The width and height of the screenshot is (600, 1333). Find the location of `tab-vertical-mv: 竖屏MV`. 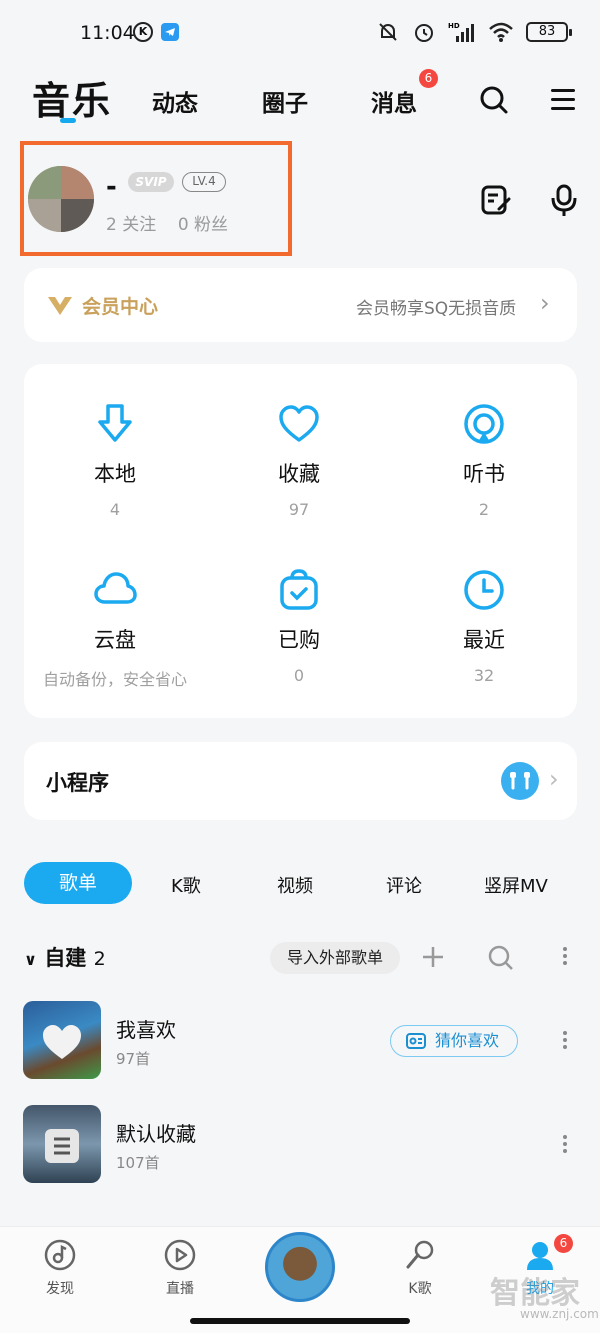

tab-vertical-mv: 竖屏MV is located at coordinates (516, 885).